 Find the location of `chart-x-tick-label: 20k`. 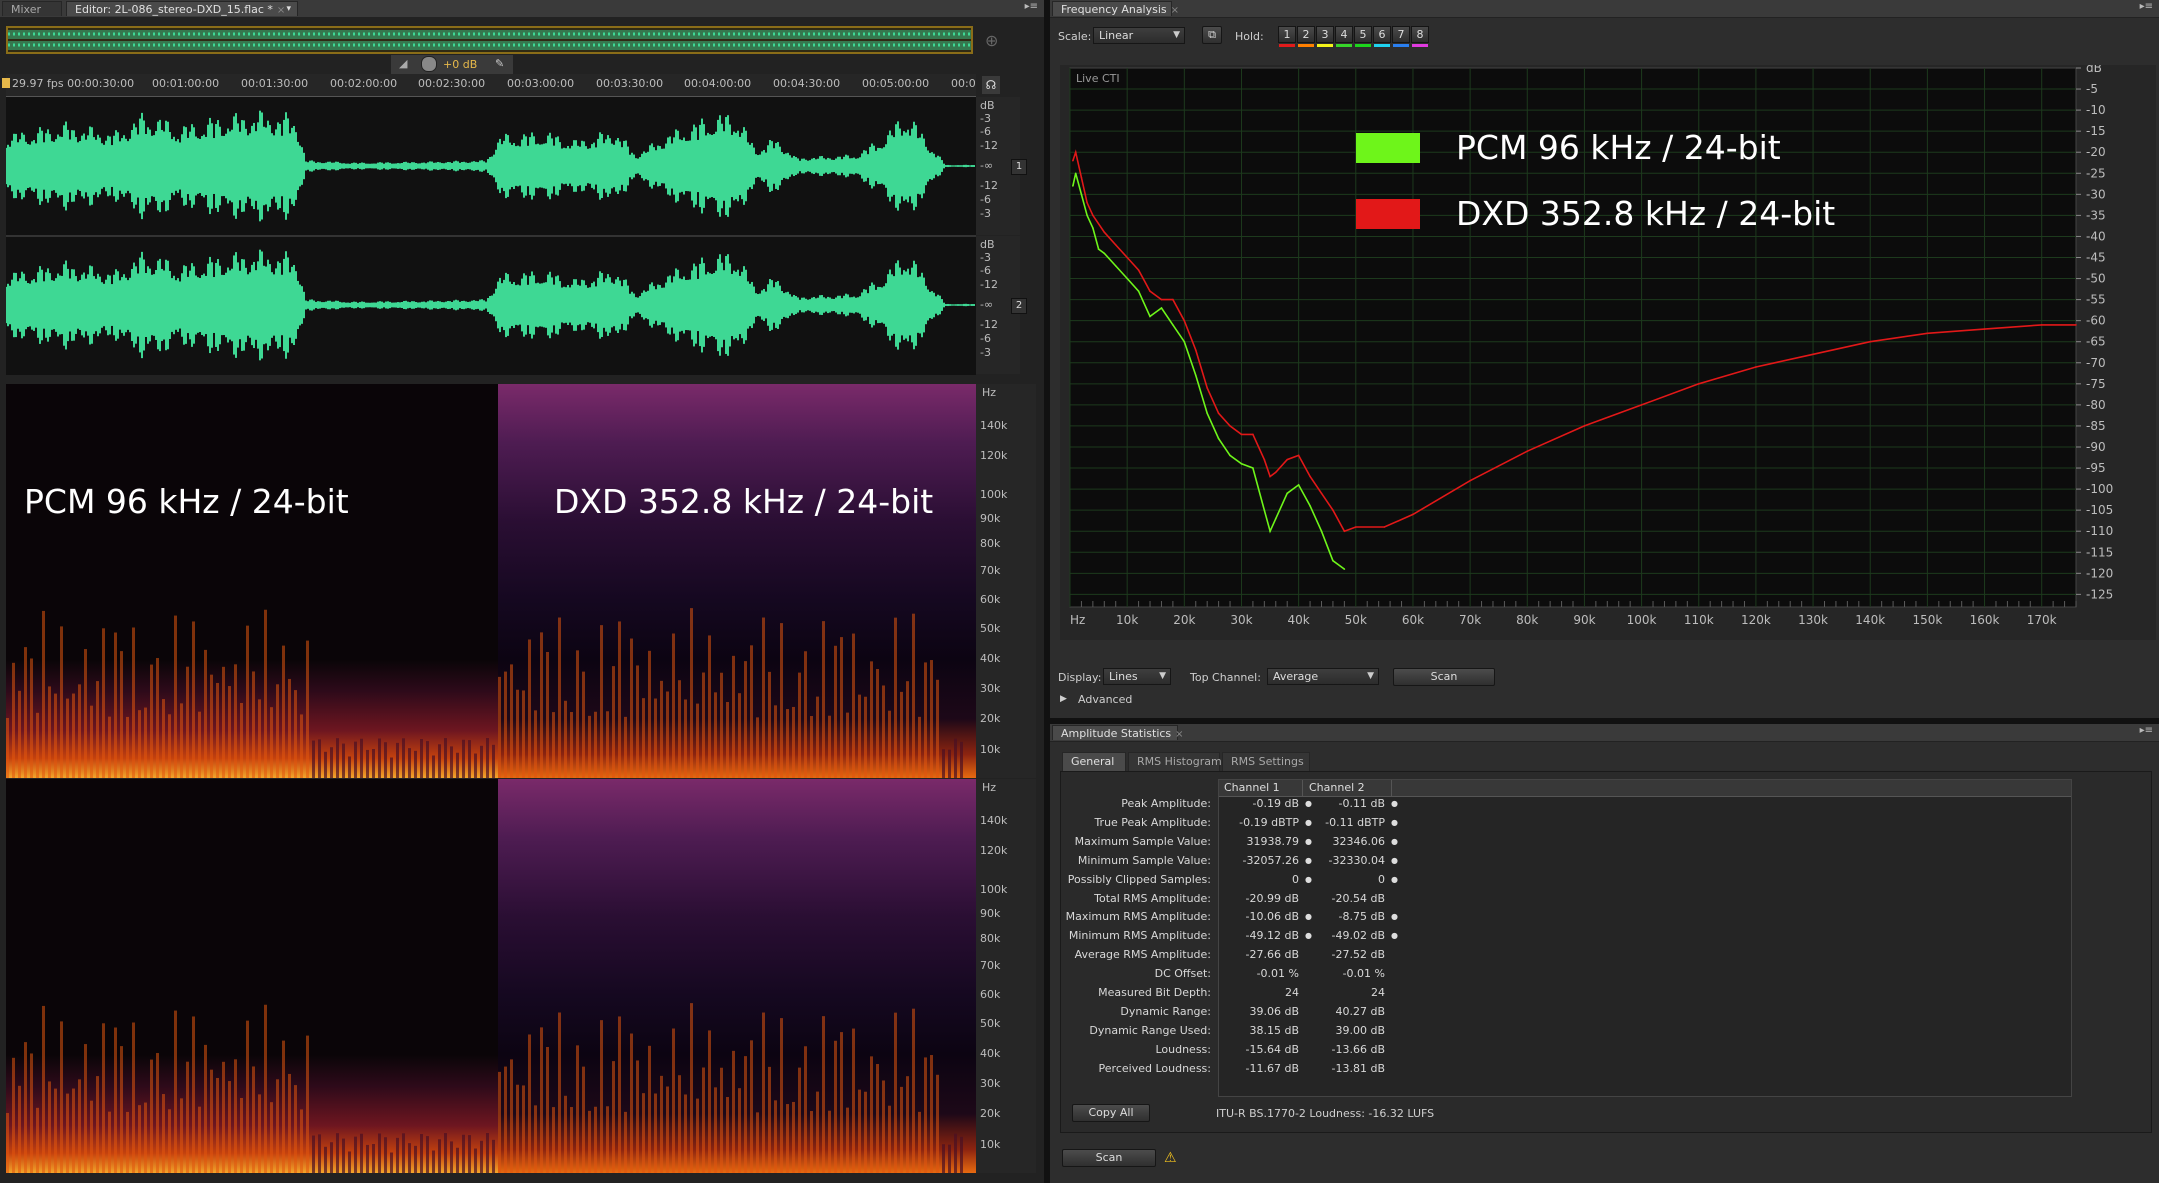

chart-x-tick-label: 20k is located at coordinates (1184, 620).